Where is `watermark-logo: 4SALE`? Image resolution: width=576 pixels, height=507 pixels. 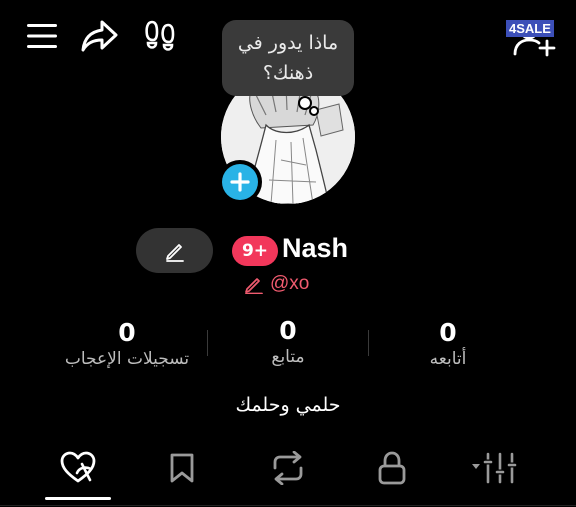 watermark-logo: 4SALE is located at coordinates (530, 28).